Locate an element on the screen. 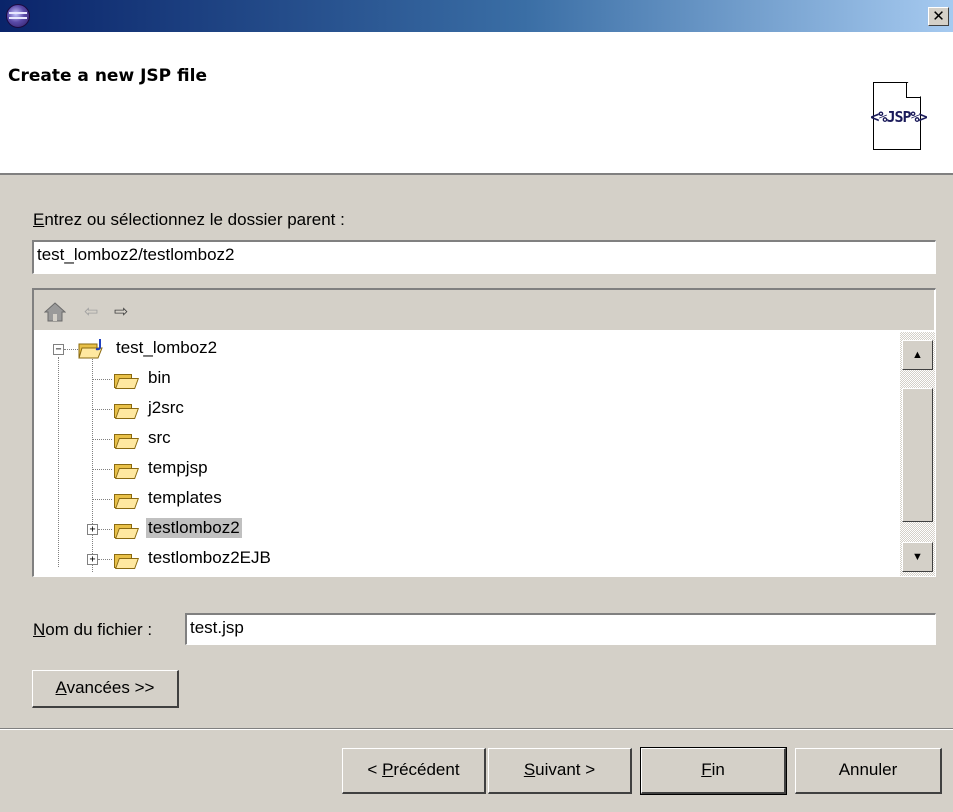 This screenshot has width=953, height=812. java-project-icon is located at coordinates (90, 349).